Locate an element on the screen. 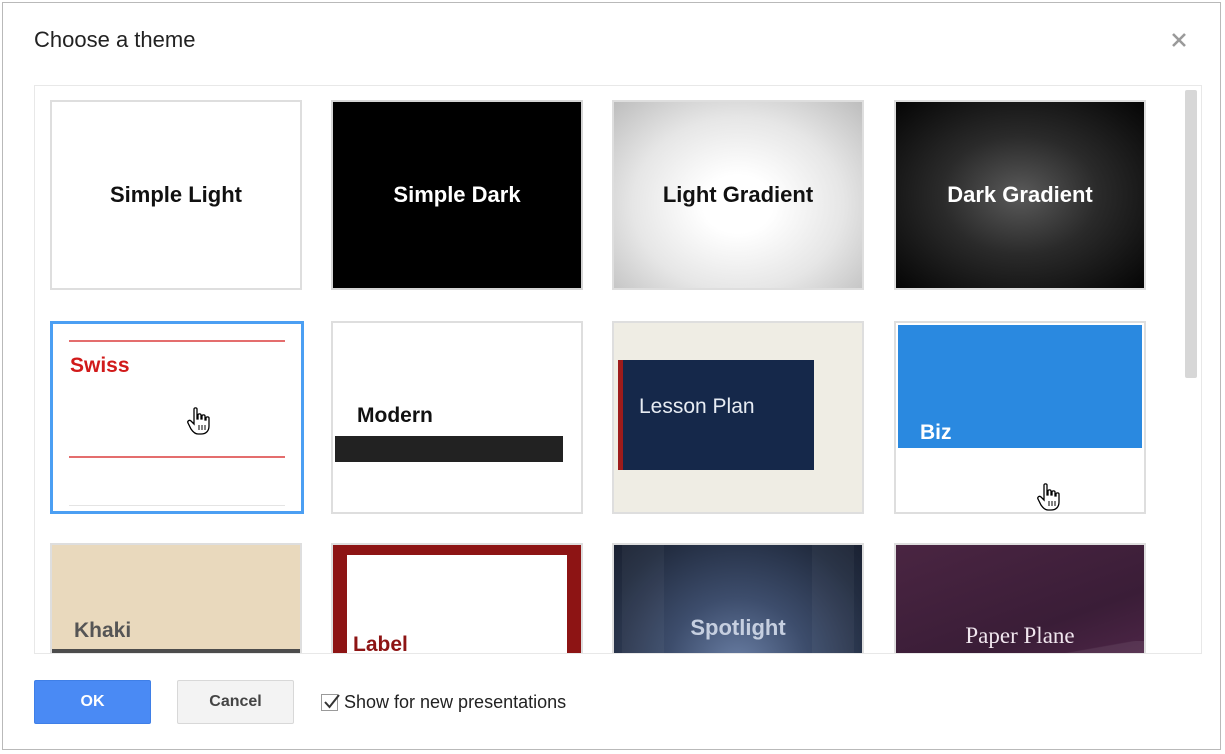 This screenshot has width=1225, height=754. theme-biz: Biz is located at coordinates (1020, 417).